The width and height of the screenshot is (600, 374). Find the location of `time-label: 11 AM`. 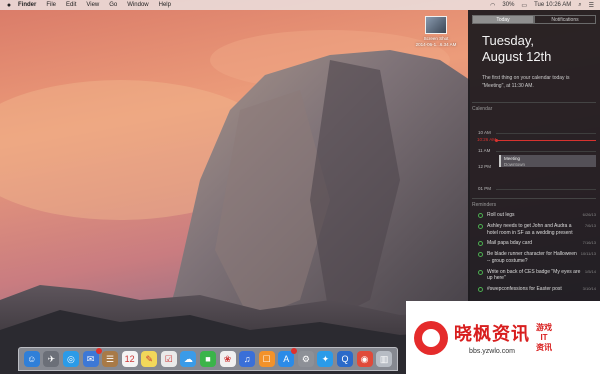

time-label: 11 AM is located at coordinates (484, 150).